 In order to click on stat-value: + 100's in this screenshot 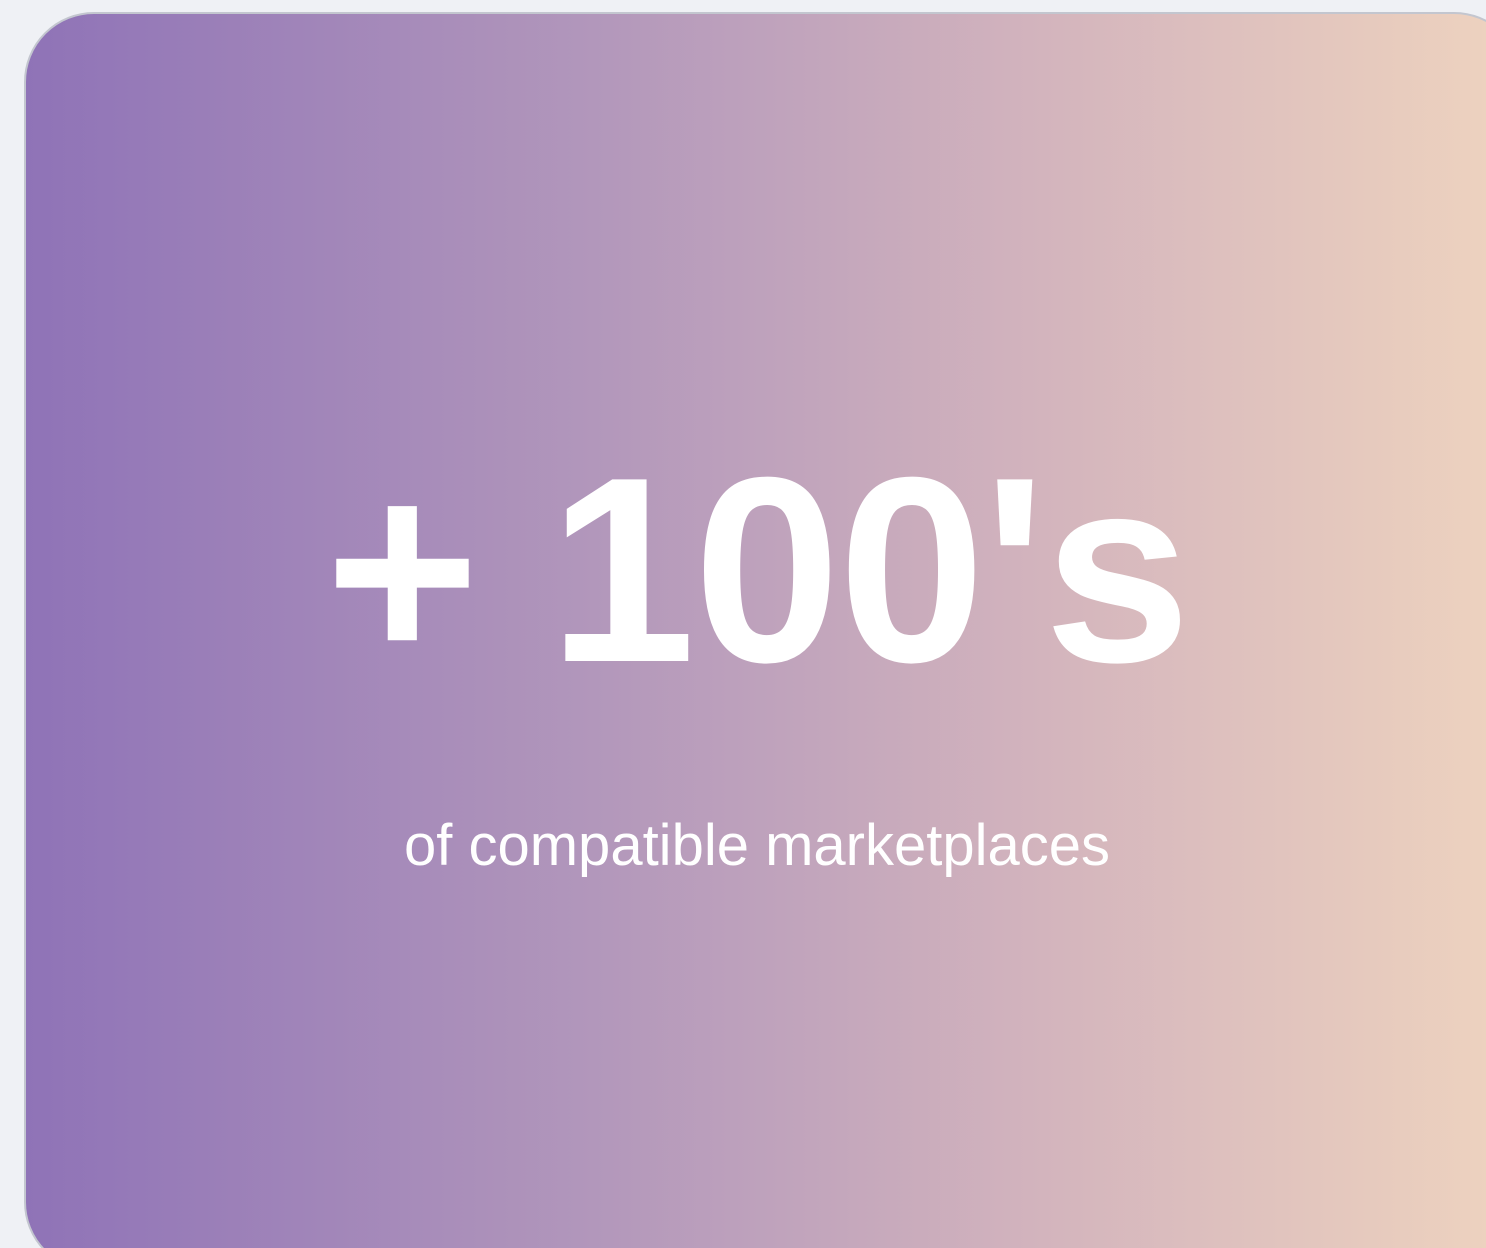, I will do `click(758, 569)`.